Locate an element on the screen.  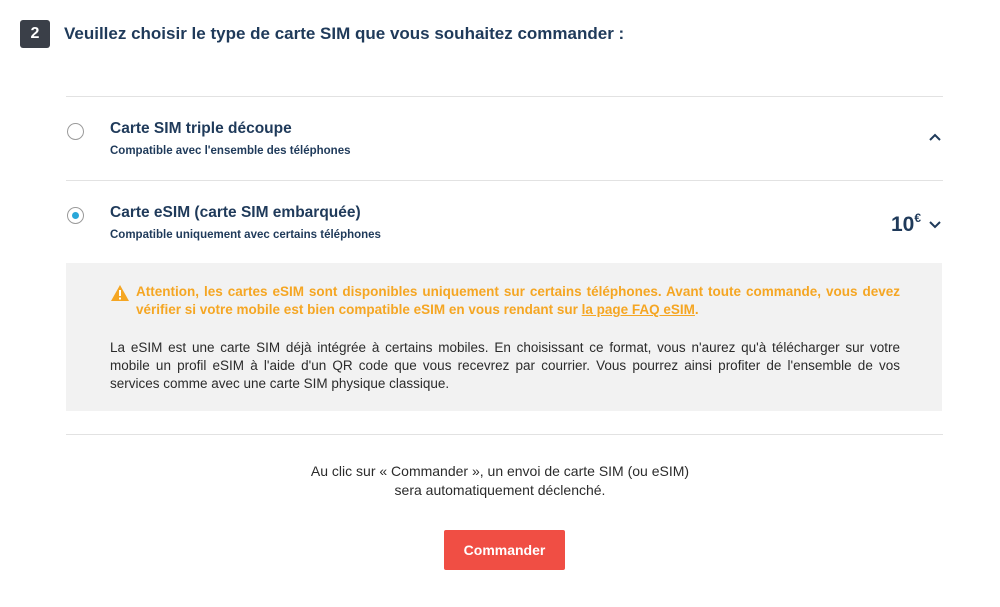
price-amount: 10 is located at coordinates (902, 224).